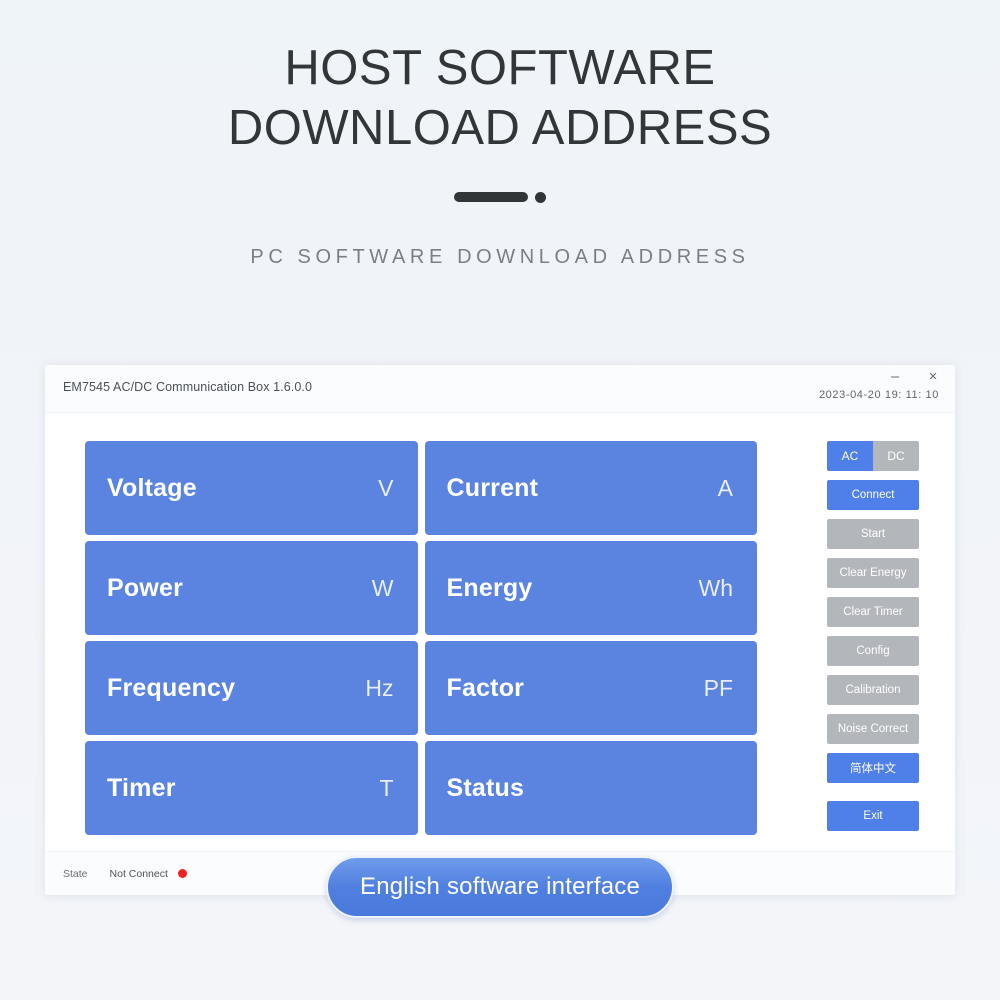  I want to click on caption-text: English software interface, so click(499, 886).